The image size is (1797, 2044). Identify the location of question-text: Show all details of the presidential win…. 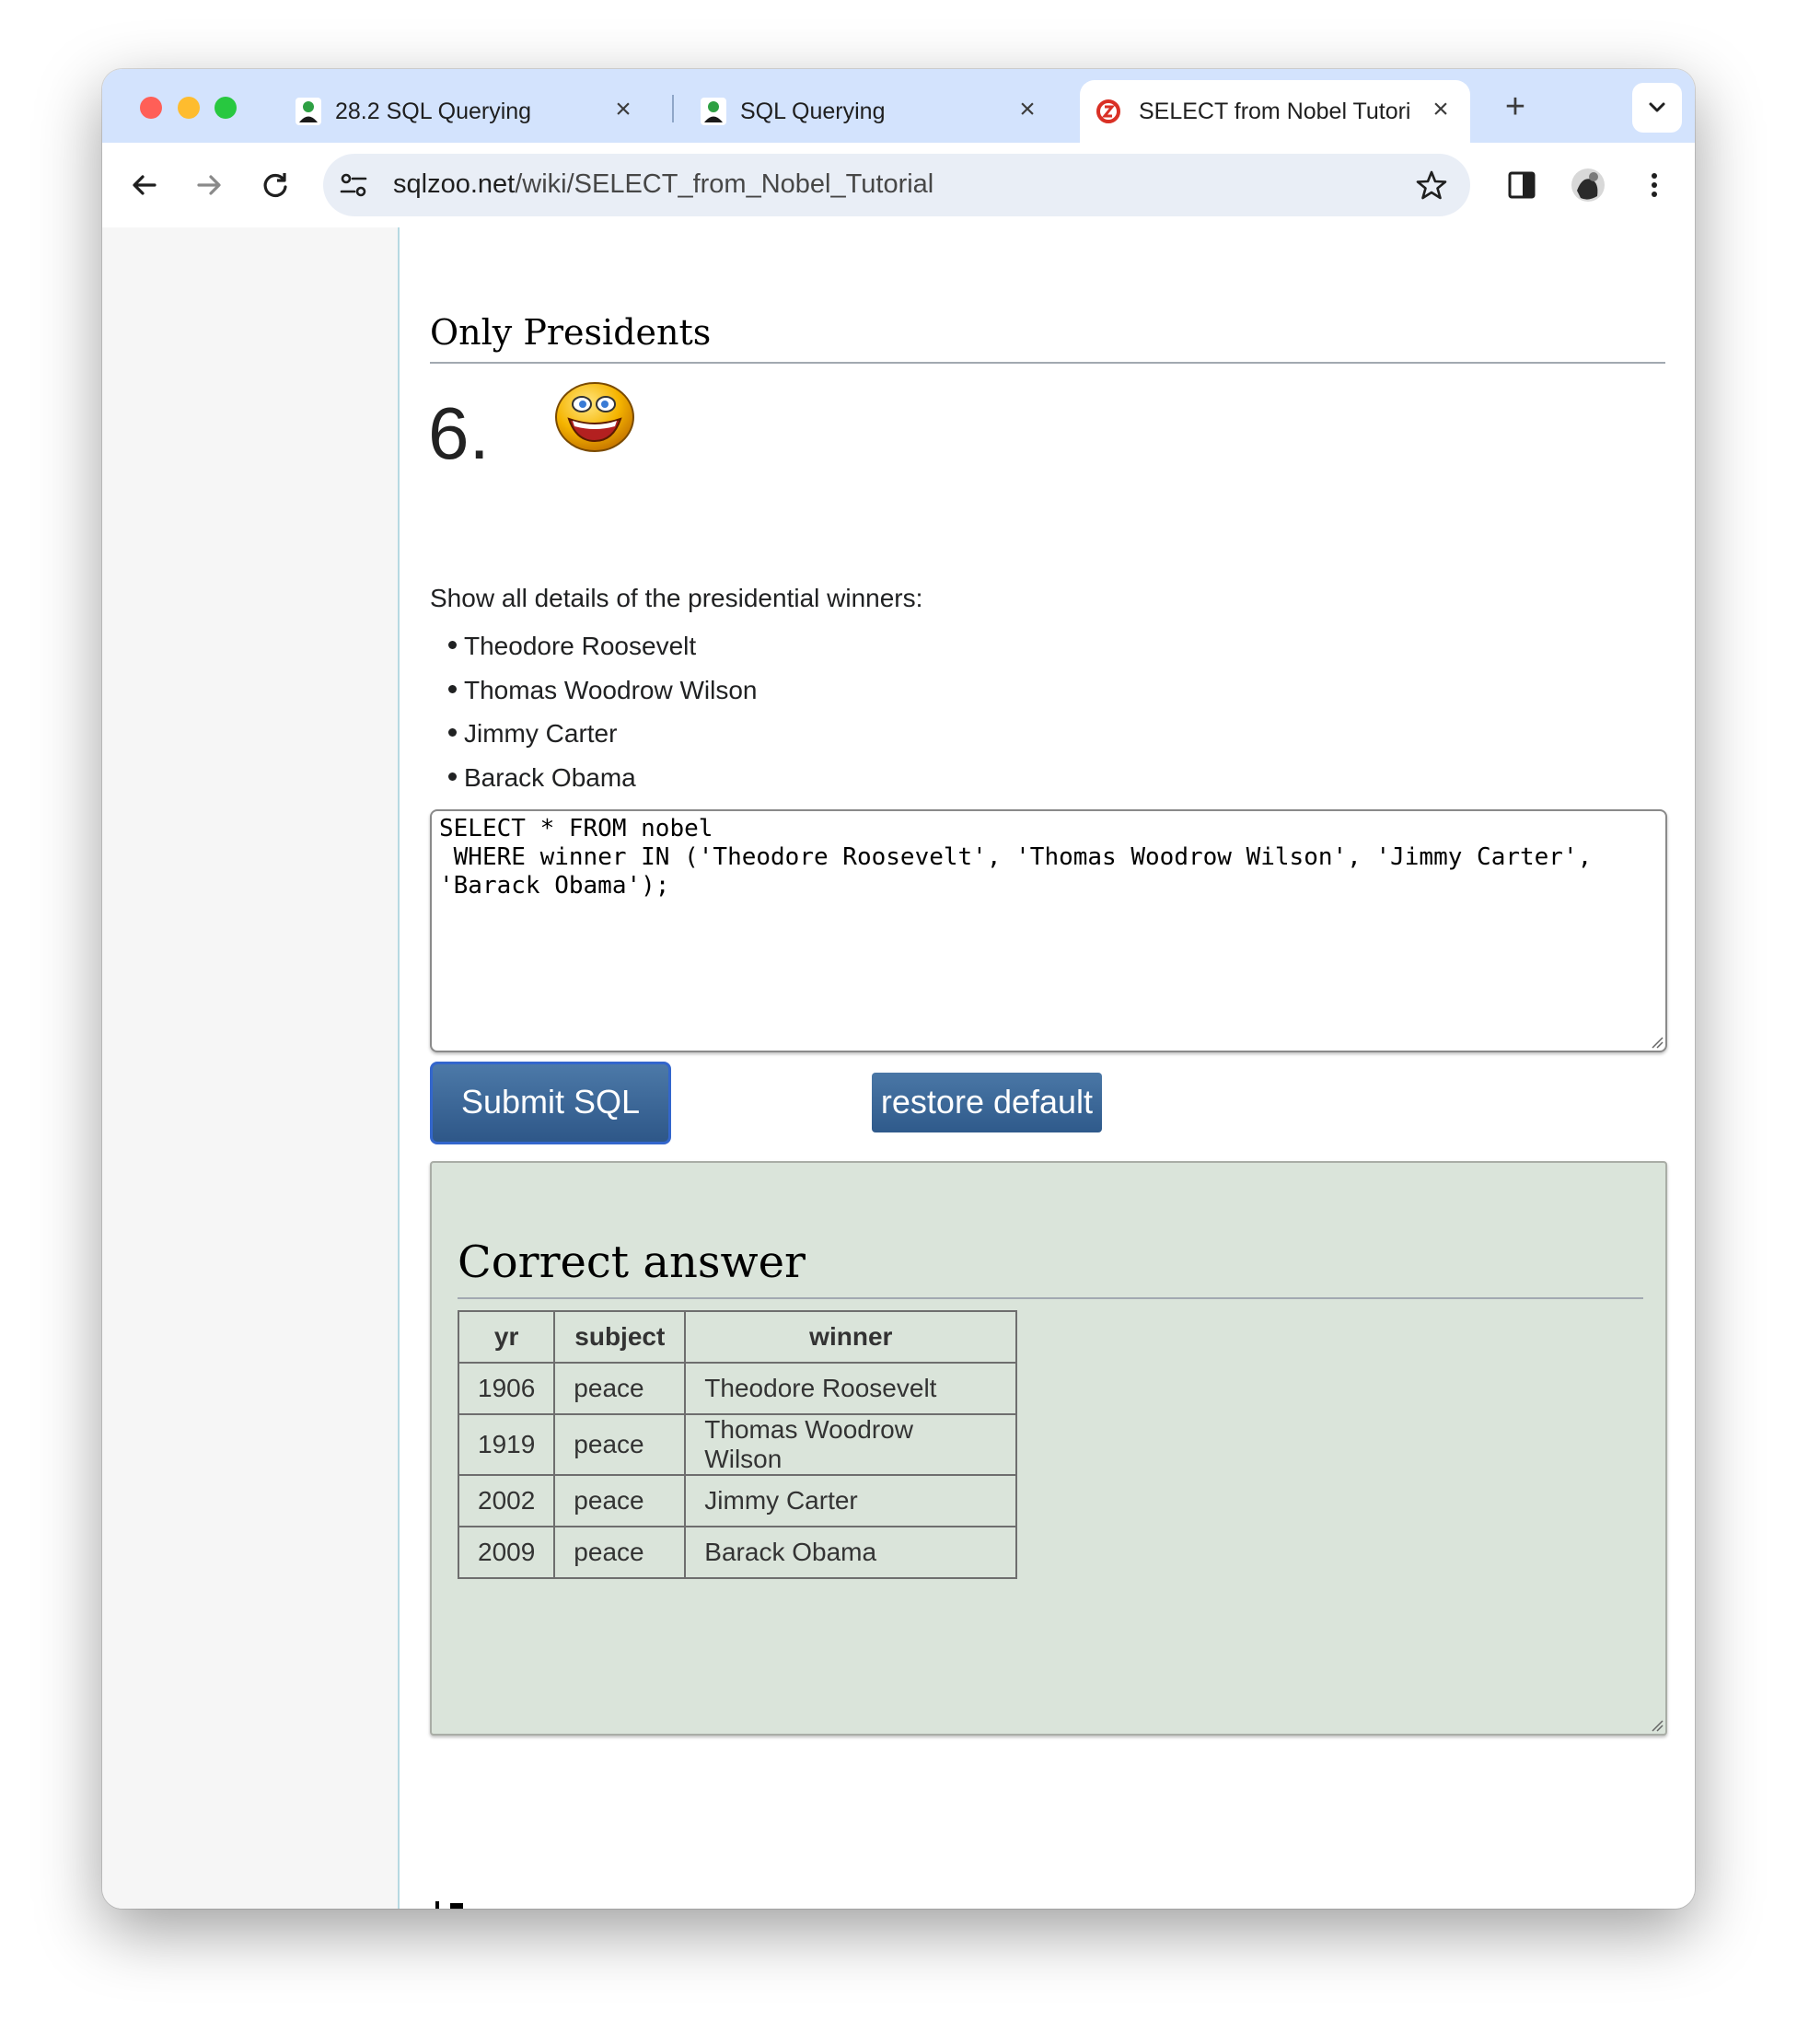
(676, 598).